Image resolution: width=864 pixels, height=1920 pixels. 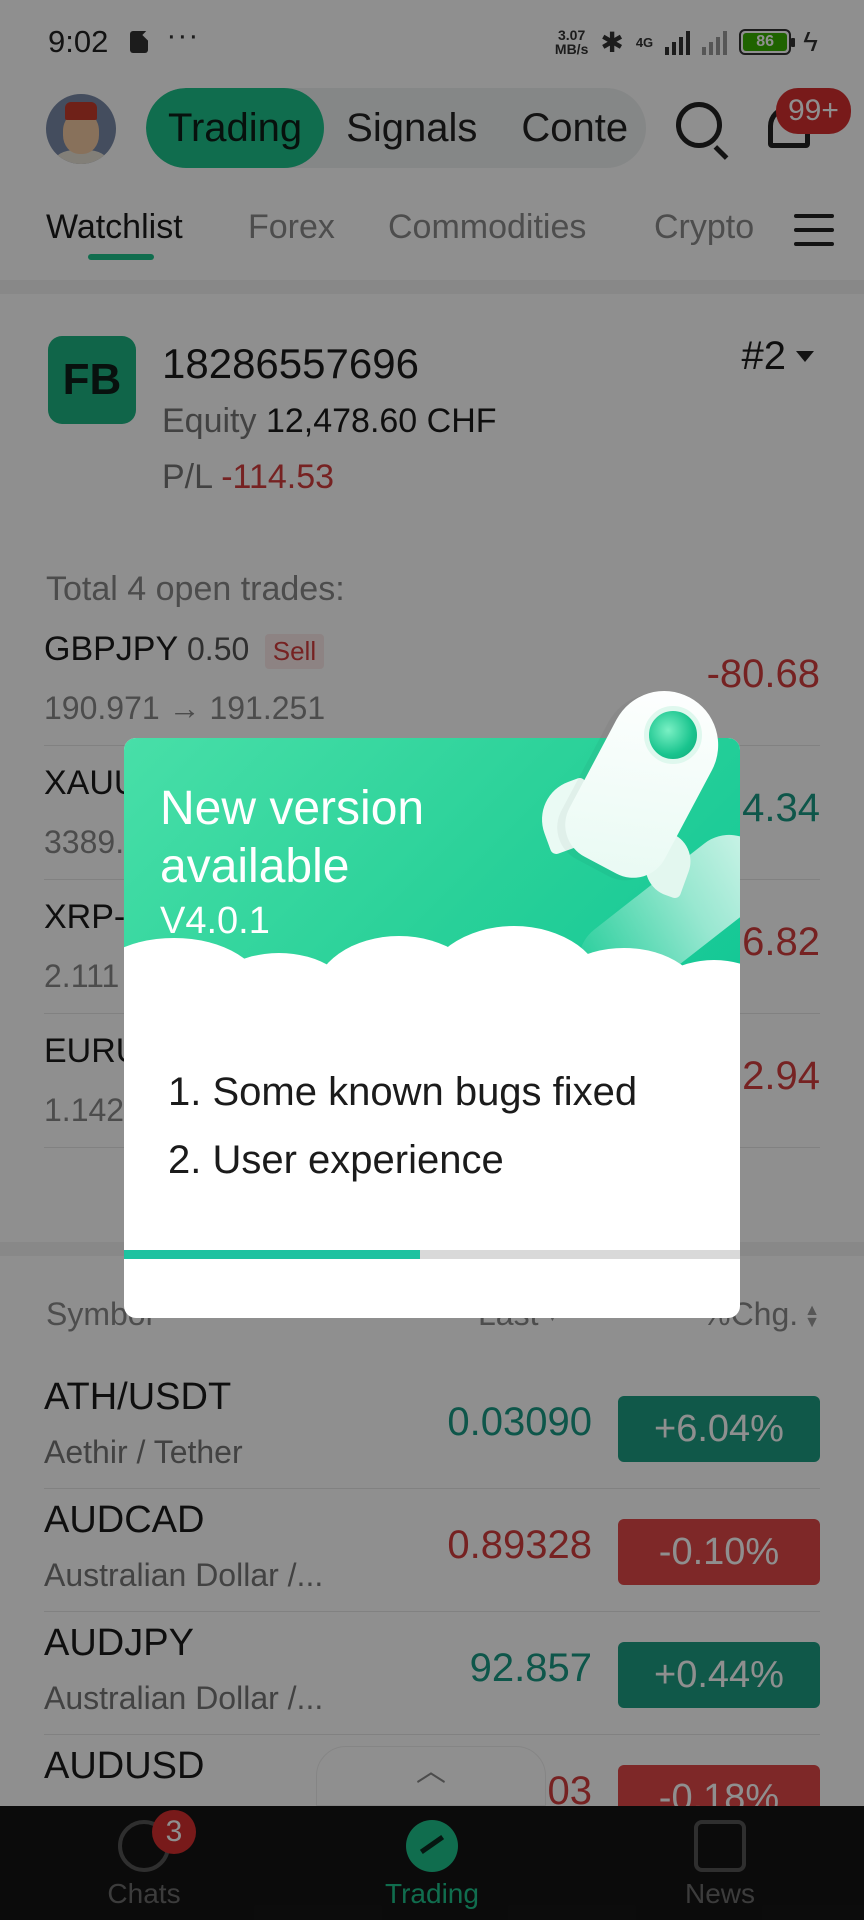 What do you see at coordinates (292, 837) in the screenshot?
I see `update-title: New version available` at bounding box center [292, 837].